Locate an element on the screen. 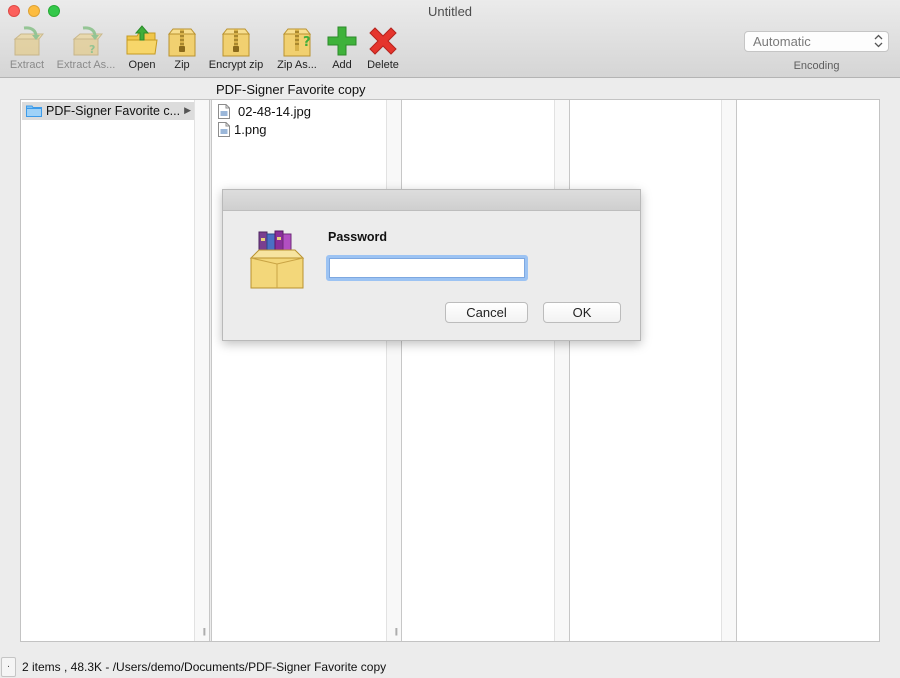 The image size is (900, 678). password-dialog: Password Cancel OK is located at coordinates (431, 265).